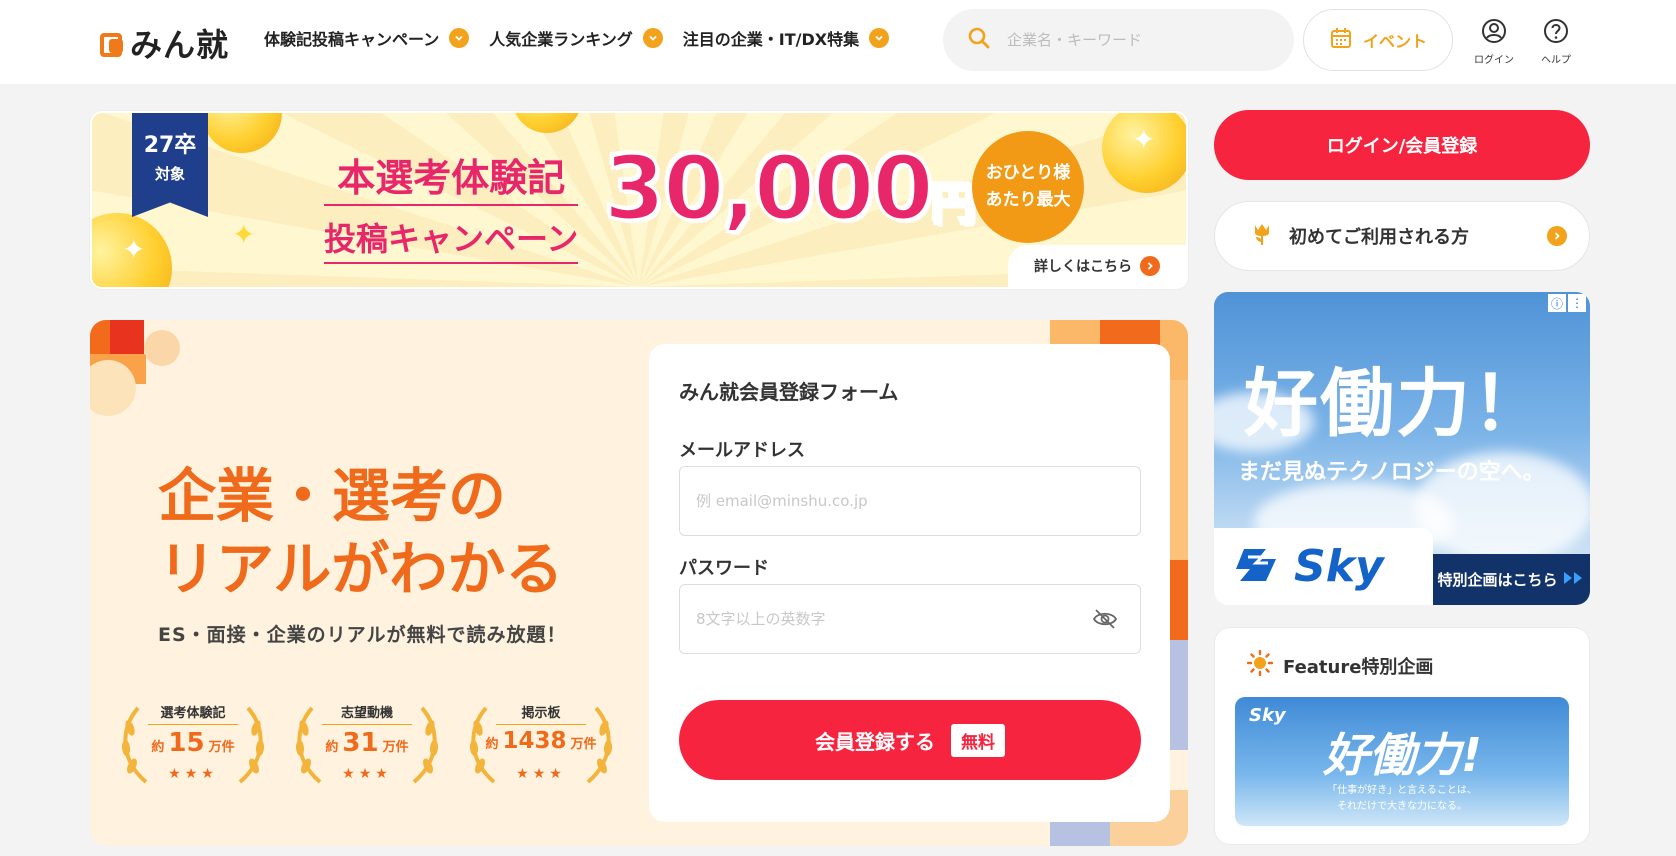  Describe the element at coordinates (1083, 267) in the screenshot. I see `banner-more-label: 詳しくはこちら` at that location.